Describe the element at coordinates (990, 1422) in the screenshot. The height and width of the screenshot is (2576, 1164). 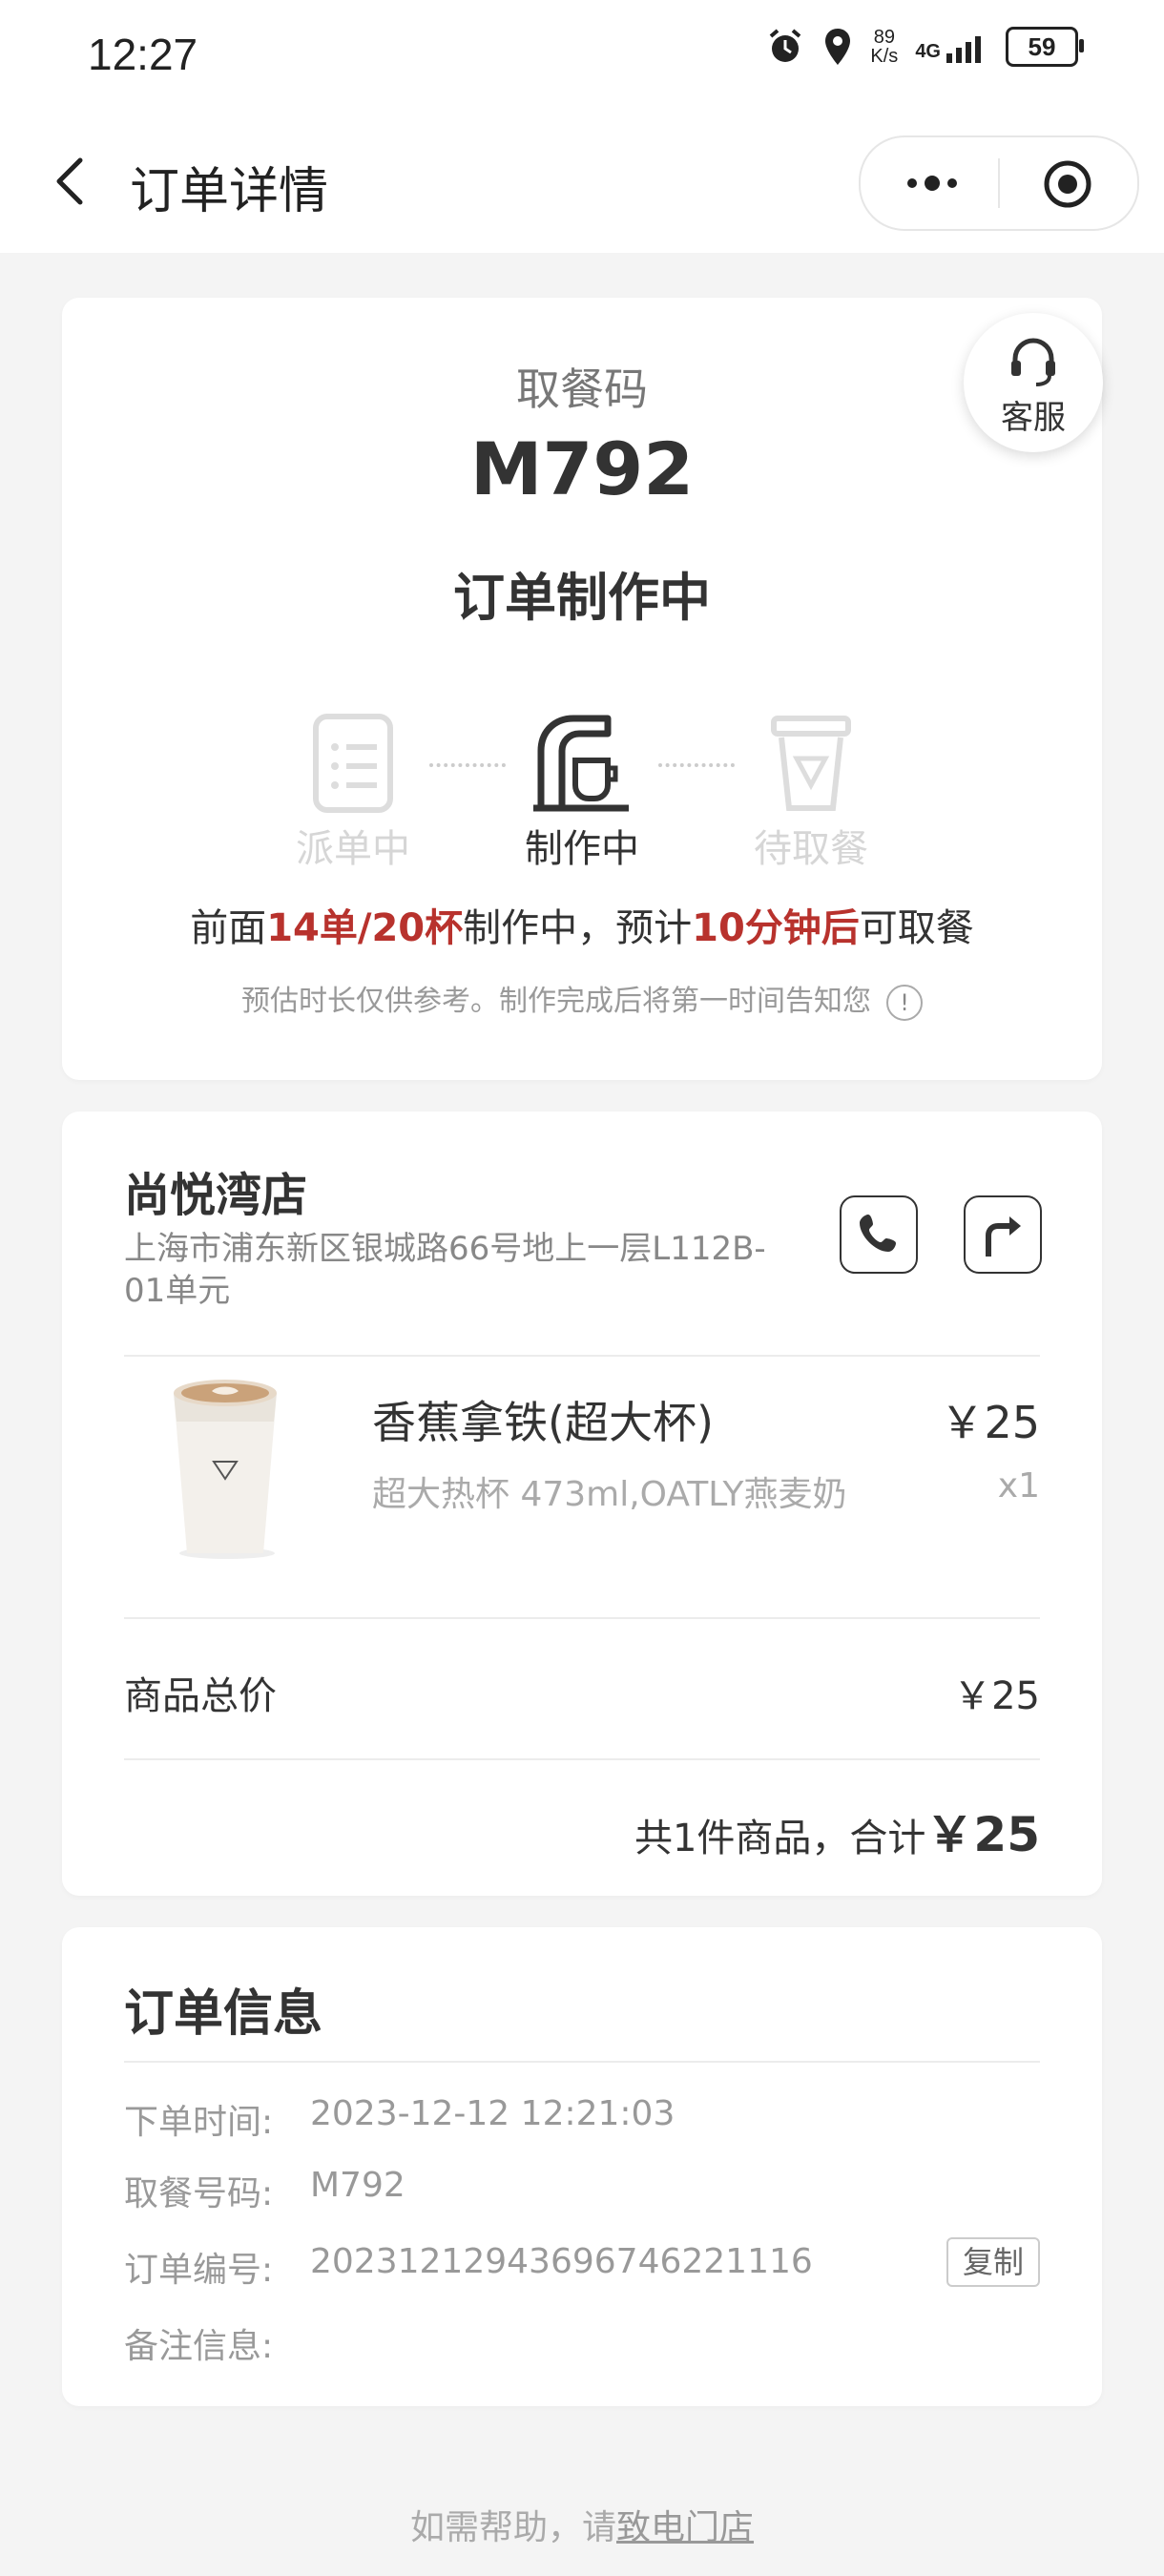
I see `product-price: ￥25` at that location.